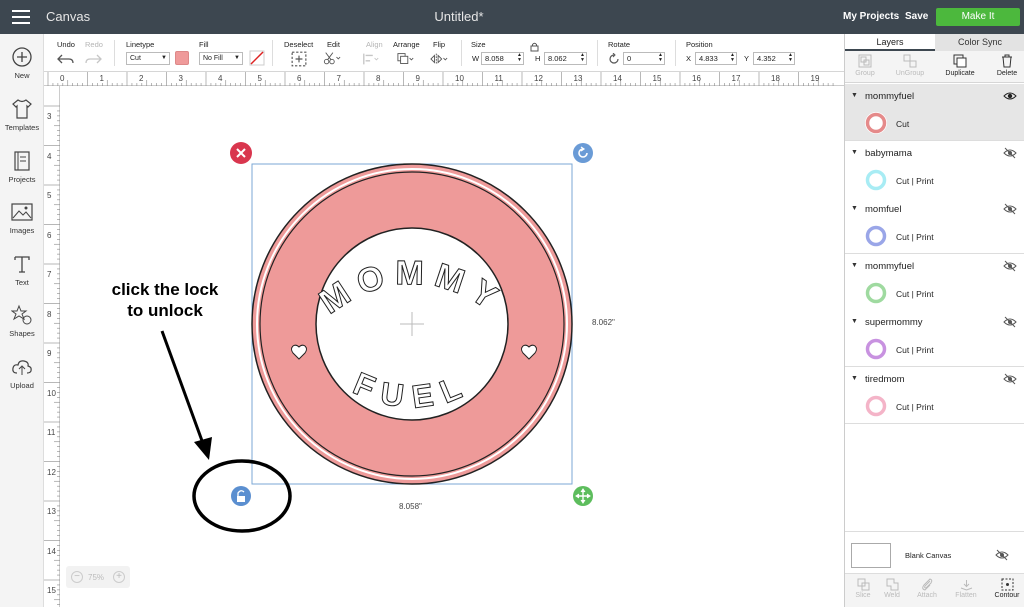 Image resolution: width=1024 pixels, height=607 pixels. What do you see at coordinates (114, 53) in the screenshot?
I see `toolbar-divider` at bounding box center [114, 53].